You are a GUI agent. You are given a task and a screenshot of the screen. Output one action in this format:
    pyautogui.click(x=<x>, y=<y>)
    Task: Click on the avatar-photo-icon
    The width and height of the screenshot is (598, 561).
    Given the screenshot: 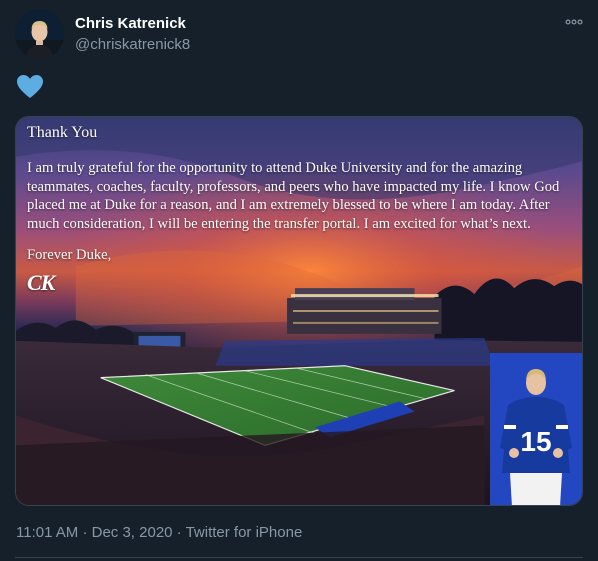 What is the action you would take?
    pyautogui.click(x=39, y=34)
    